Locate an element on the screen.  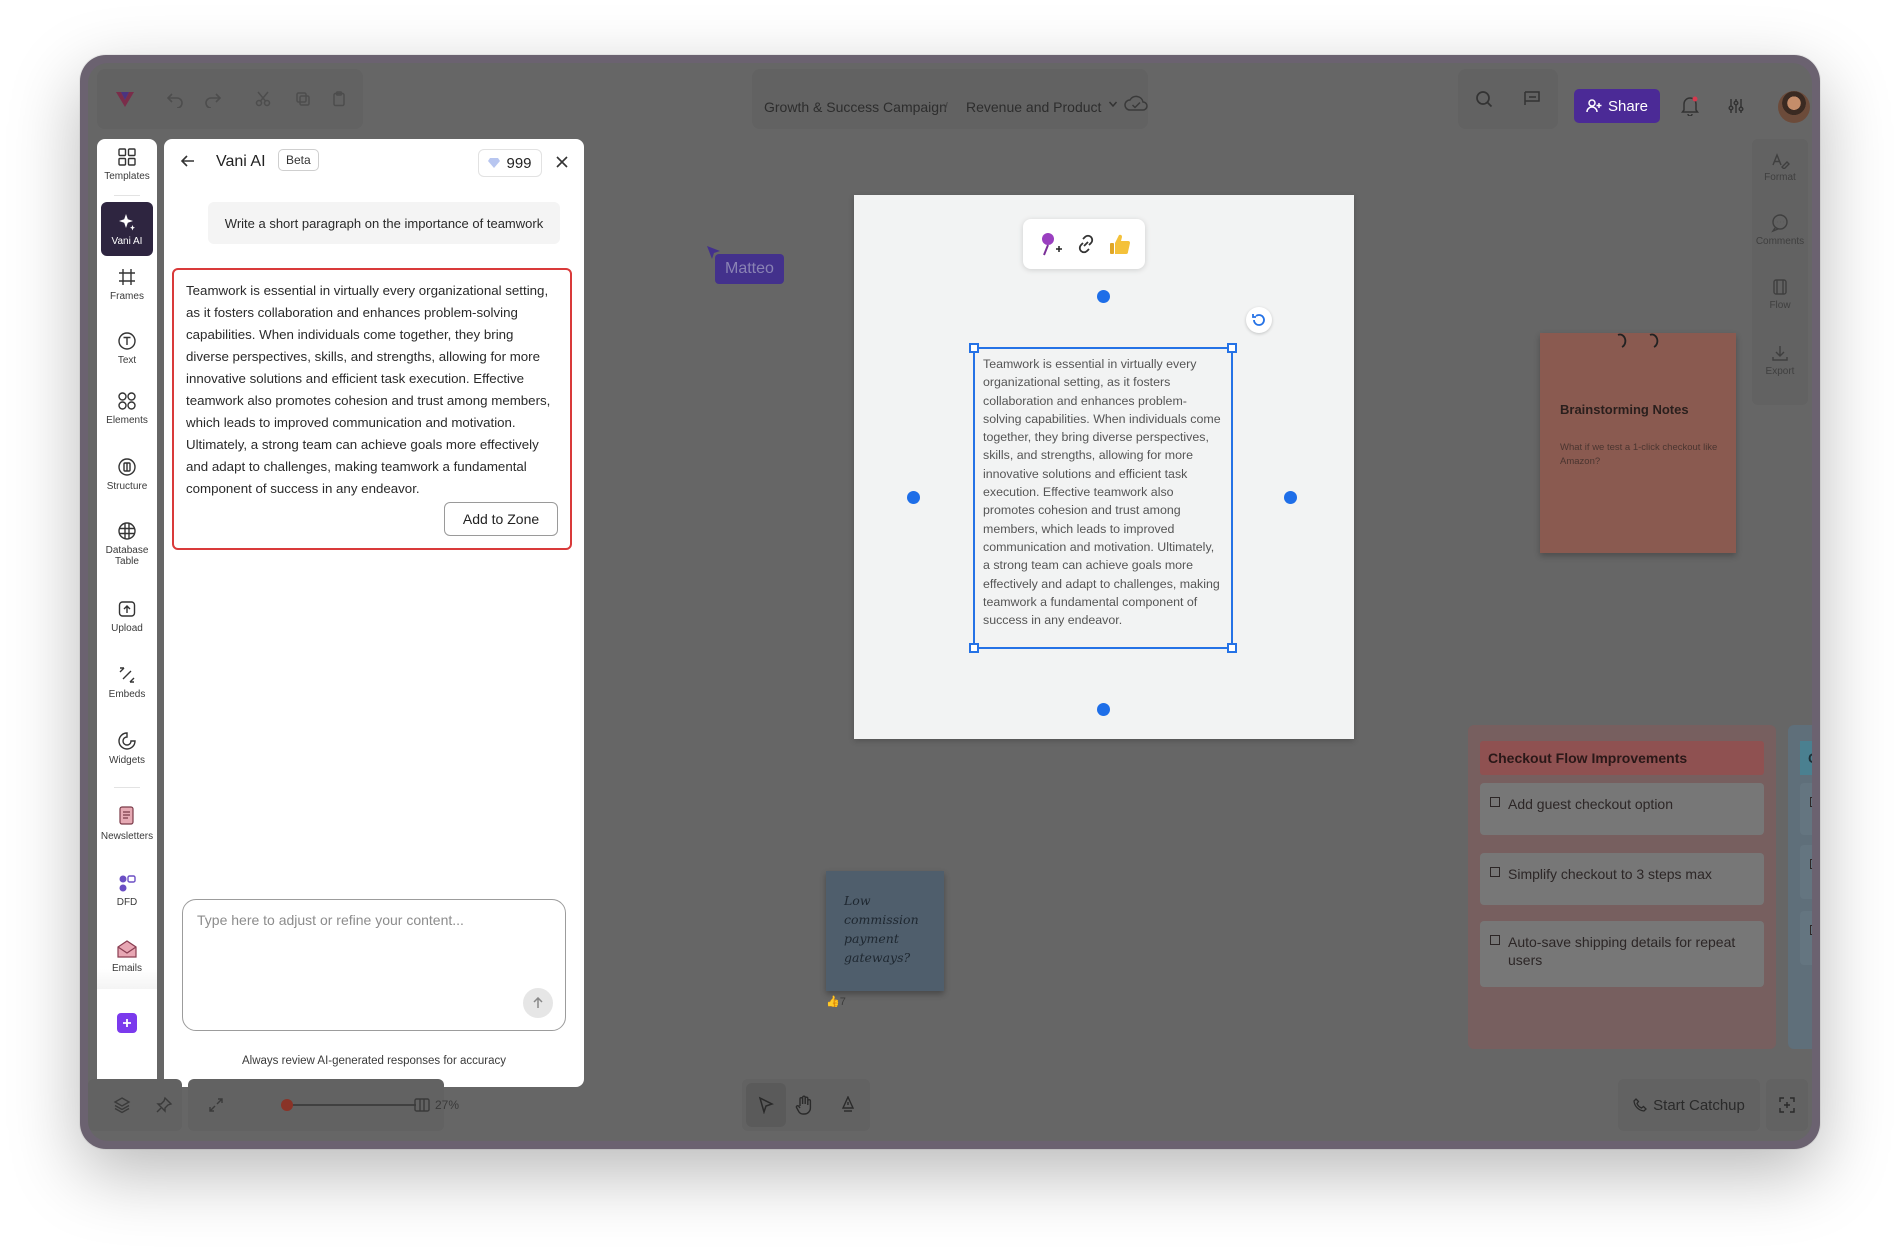
thumbs-up-icon is located at coordinates (1120, 244).